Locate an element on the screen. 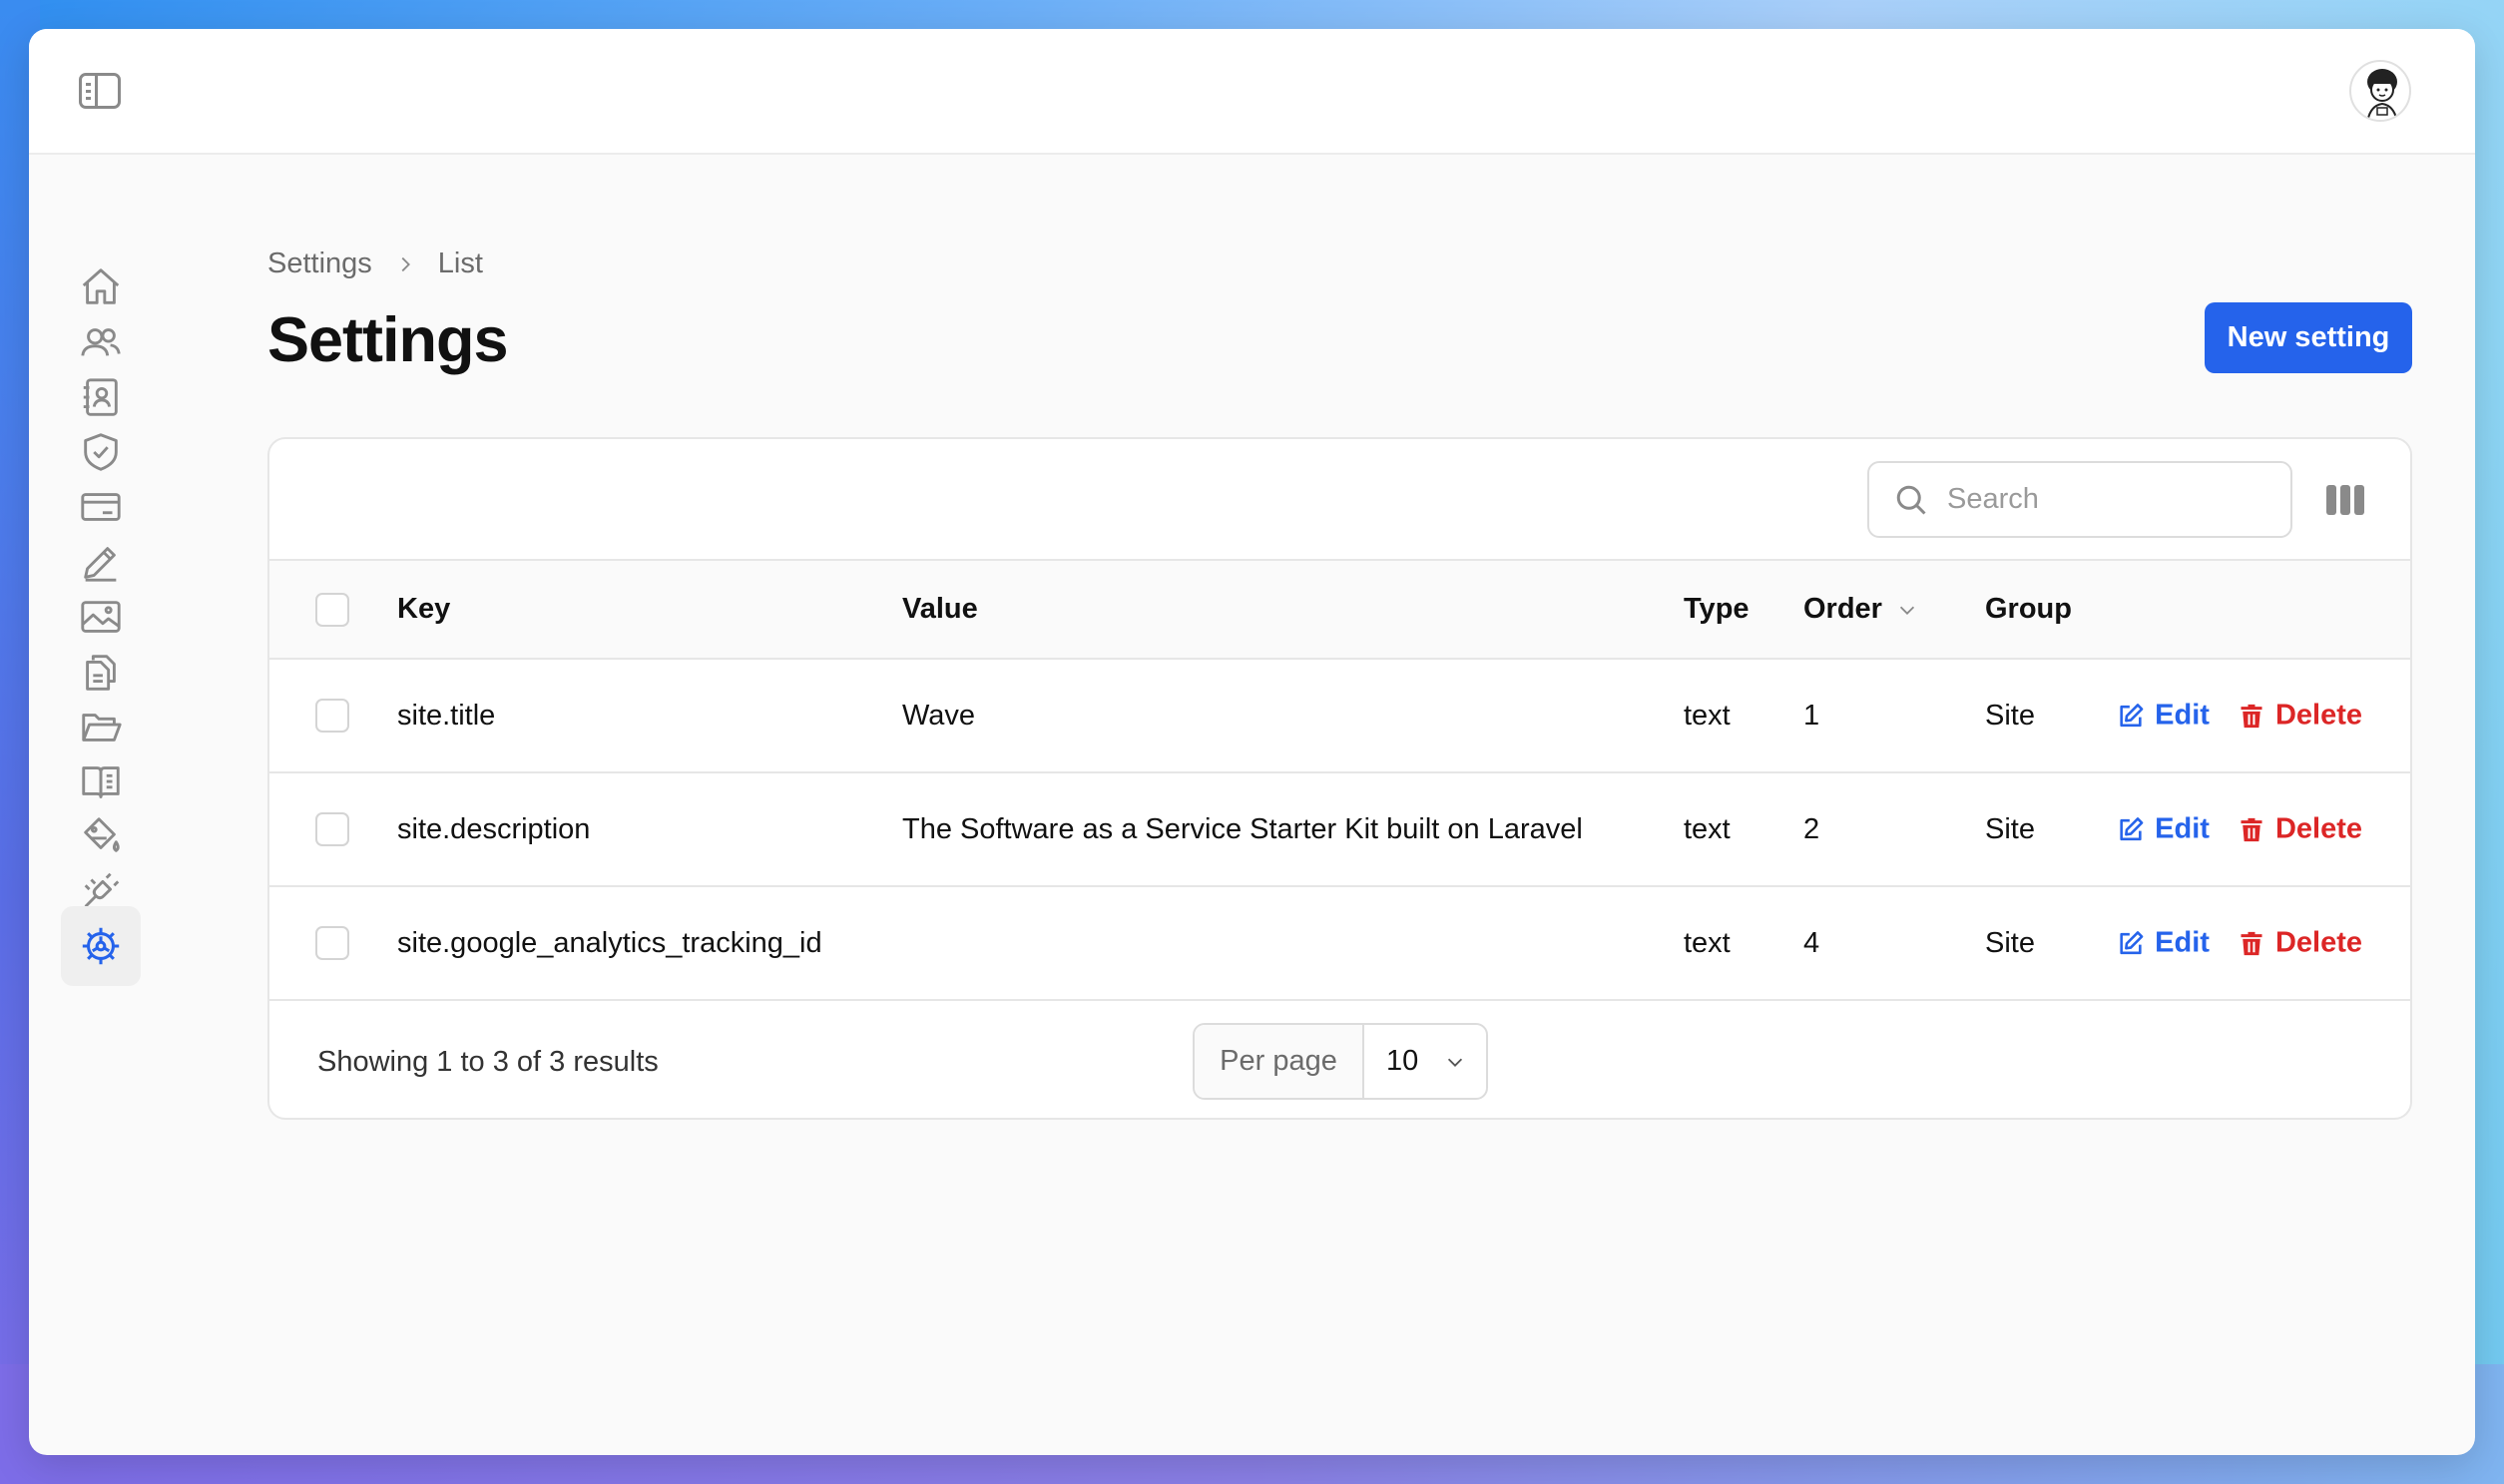 Image resolution: width=2504 pixels, height=1484 pixels. search-input is located at coordinates (2106, 499).